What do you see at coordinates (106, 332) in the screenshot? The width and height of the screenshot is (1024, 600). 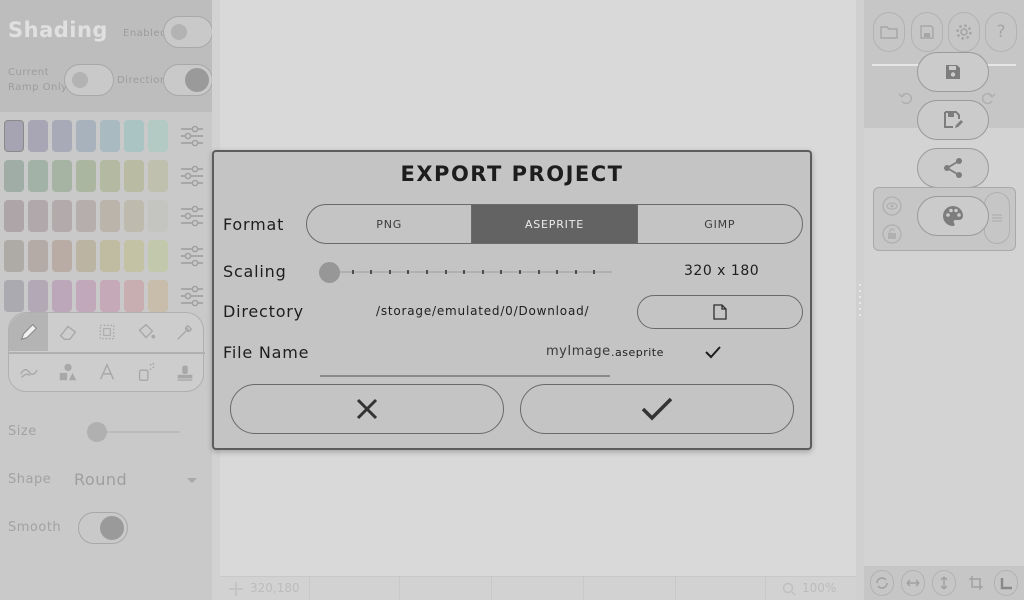 I see `select-icon` at bounding box center [106, 332].